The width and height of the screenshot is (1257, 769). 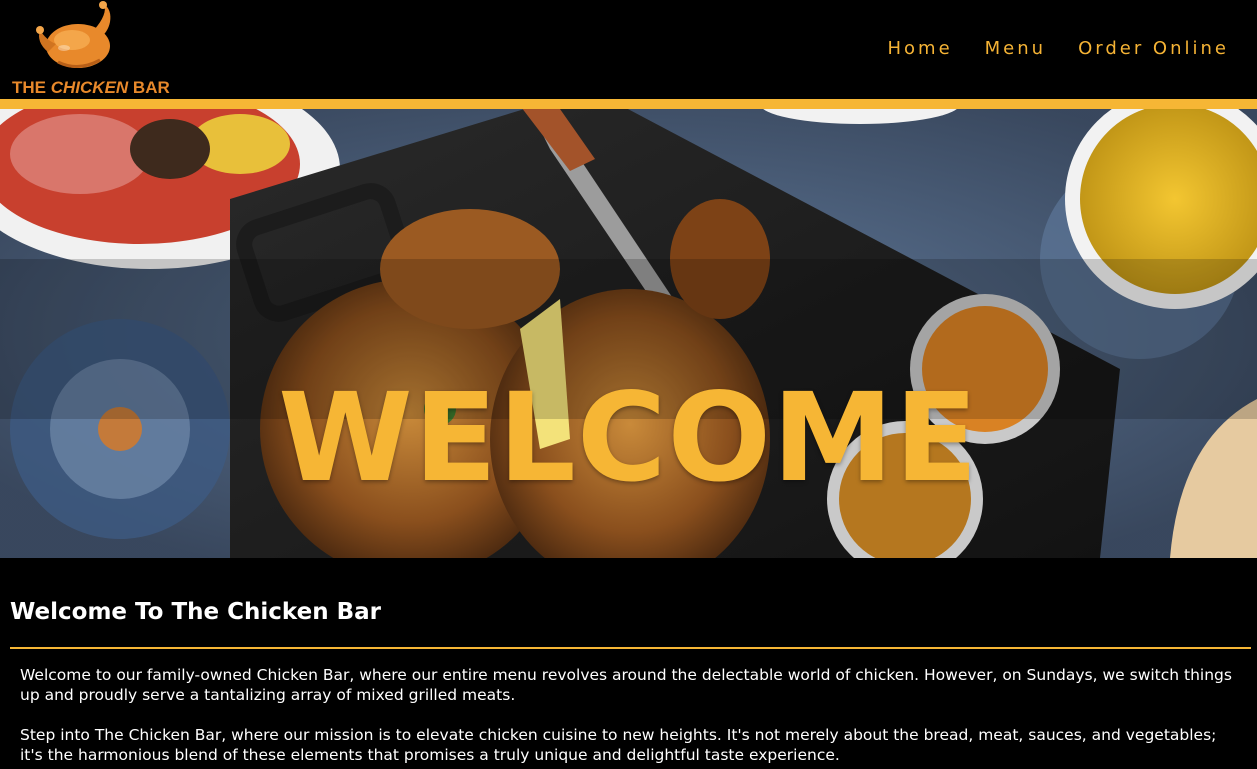 I want to click on nav-link-home: Home, so click(x=919, y=48).